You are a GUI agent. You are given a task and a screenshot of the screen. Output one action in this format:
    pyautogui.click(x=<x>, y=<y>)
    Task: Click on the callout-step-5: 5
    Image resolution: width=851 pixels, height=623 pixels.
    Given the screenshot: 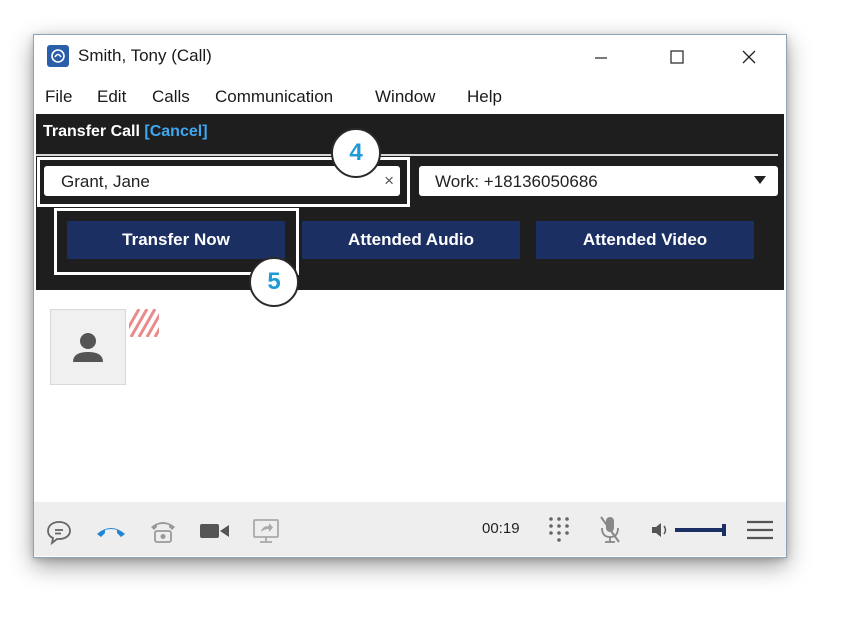 What is the action you would take?
    pyautogui.click(x=274, y=282)
    